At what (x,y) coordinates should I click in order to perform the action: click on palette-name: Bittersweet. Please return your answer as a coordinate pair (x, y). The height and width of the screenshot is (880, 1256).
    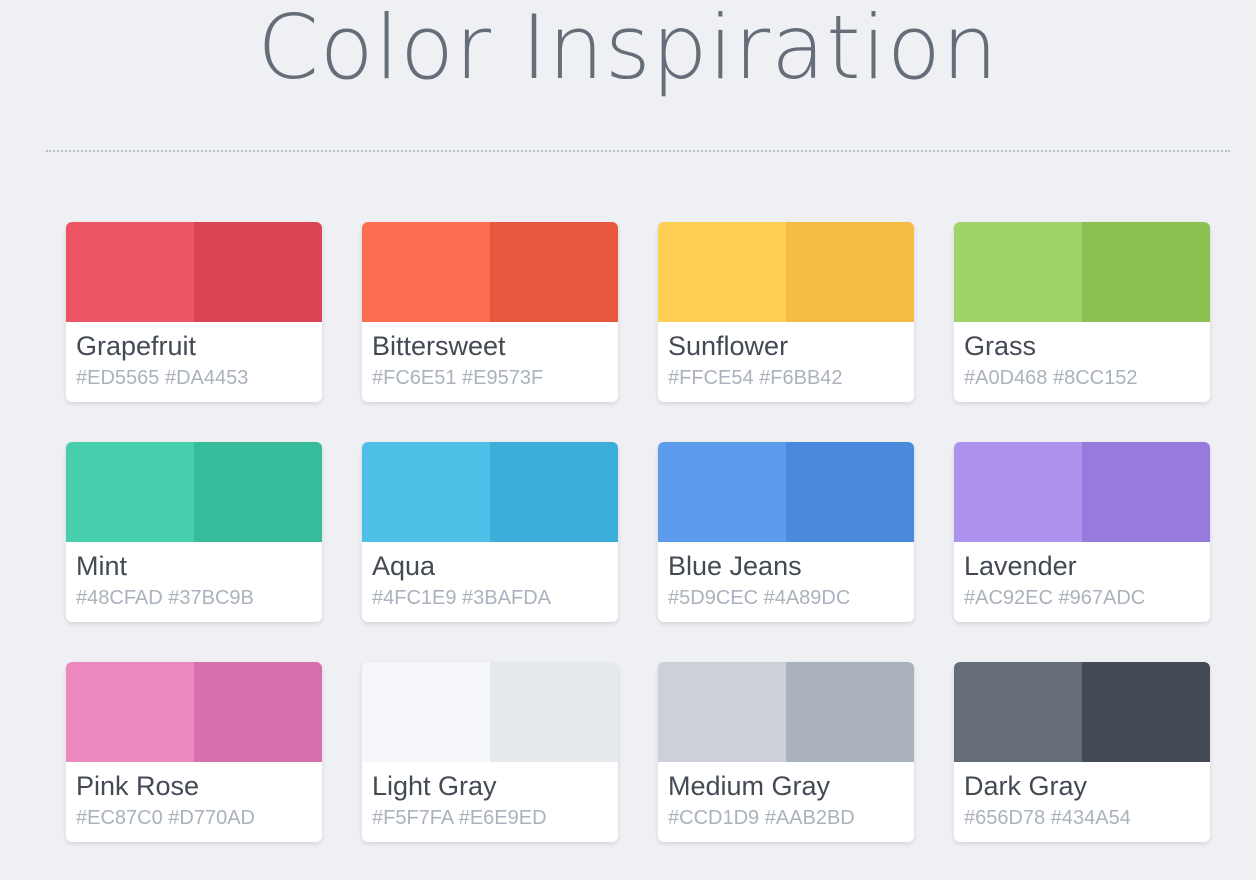
    Looking at the image, I should click on (439, 346).